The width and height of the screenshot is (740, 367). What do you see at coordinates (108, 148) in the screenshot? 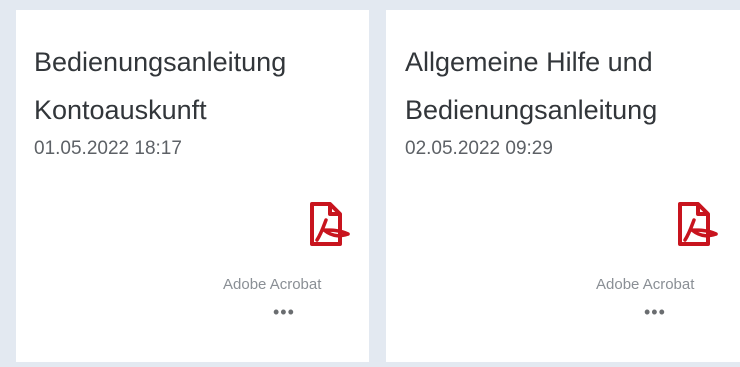
I see `tile-date: 01.05.2022 18:17` at bounding box center [108, 148].